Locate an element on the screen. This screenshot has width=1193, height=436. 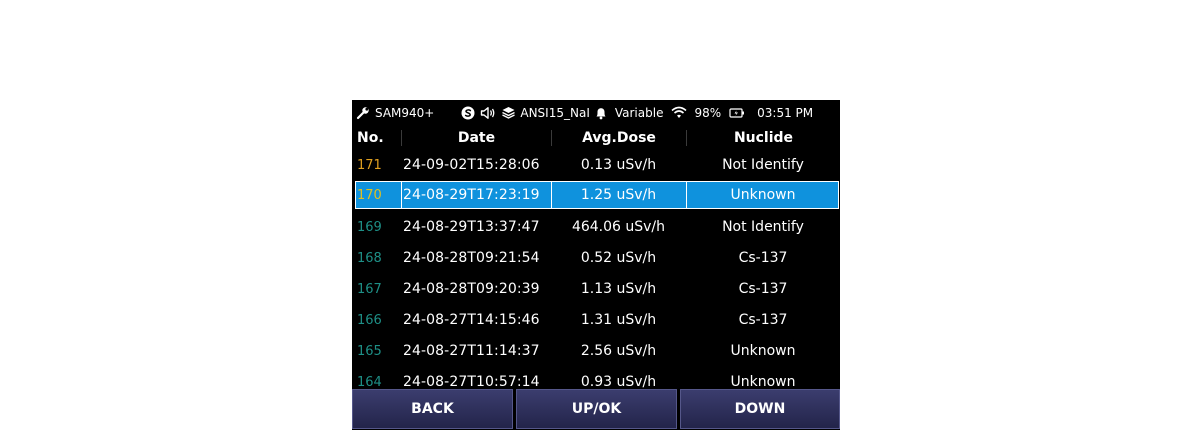
status-bar: SAM940+ ANSI15_NaI Variable 98% 03:51 PM is located at coordinates (596, 112).